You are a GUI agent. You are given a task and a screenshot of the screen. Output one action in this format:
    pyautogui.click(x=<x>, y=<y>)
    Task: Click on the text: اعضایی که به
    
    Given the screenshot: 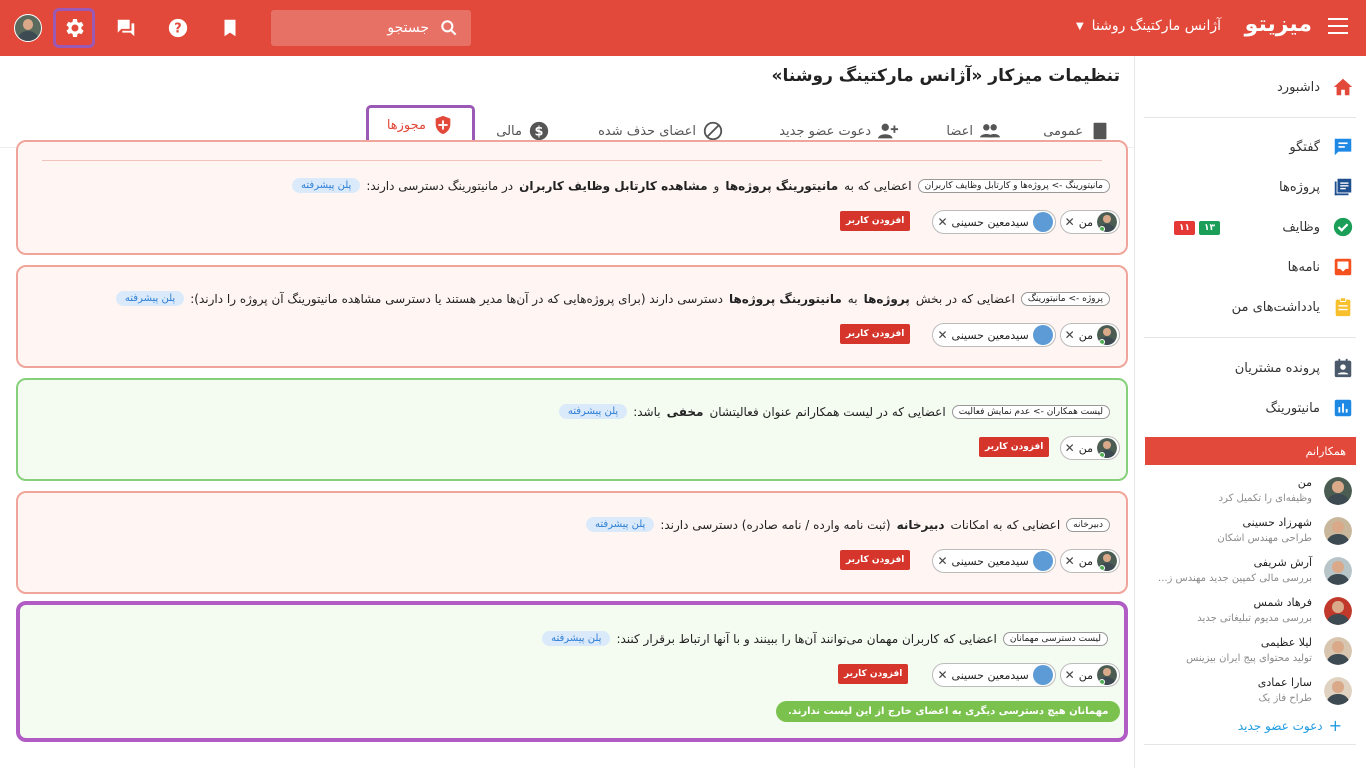 What is the action you would take?
    pyautogui.click(x=878, y=185)
    